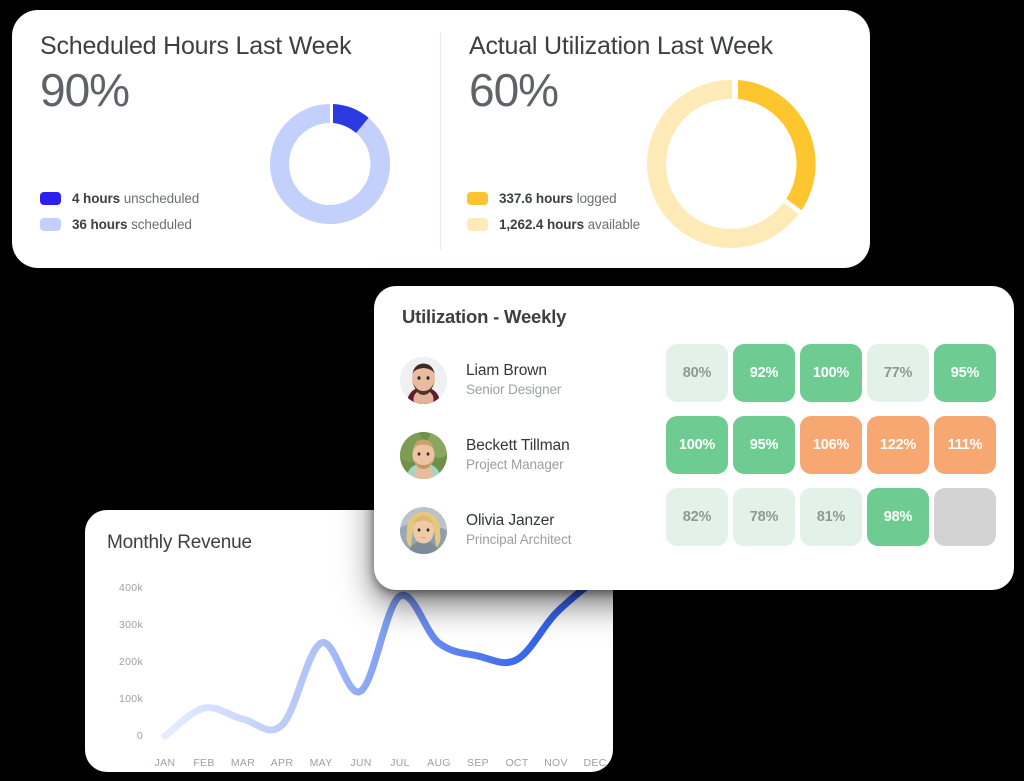 This screenshot has height=781, width=1024. I want to click on y-tick-label: 200k, so click(131, 662).